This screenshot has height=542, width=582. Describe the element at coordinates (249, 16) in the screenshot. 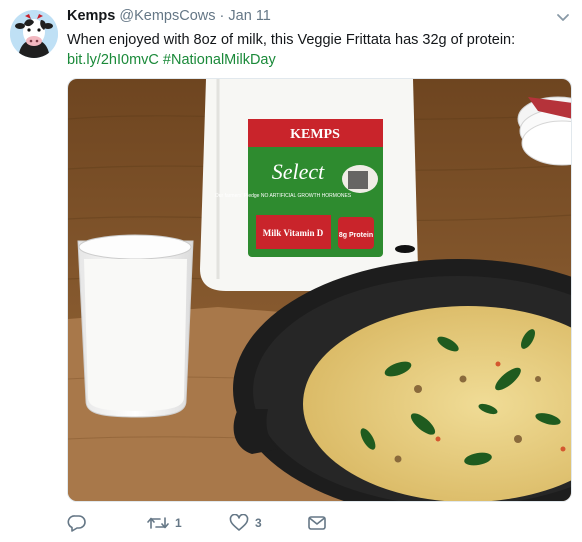

I see `tweet-date: Jan 11` at that location.